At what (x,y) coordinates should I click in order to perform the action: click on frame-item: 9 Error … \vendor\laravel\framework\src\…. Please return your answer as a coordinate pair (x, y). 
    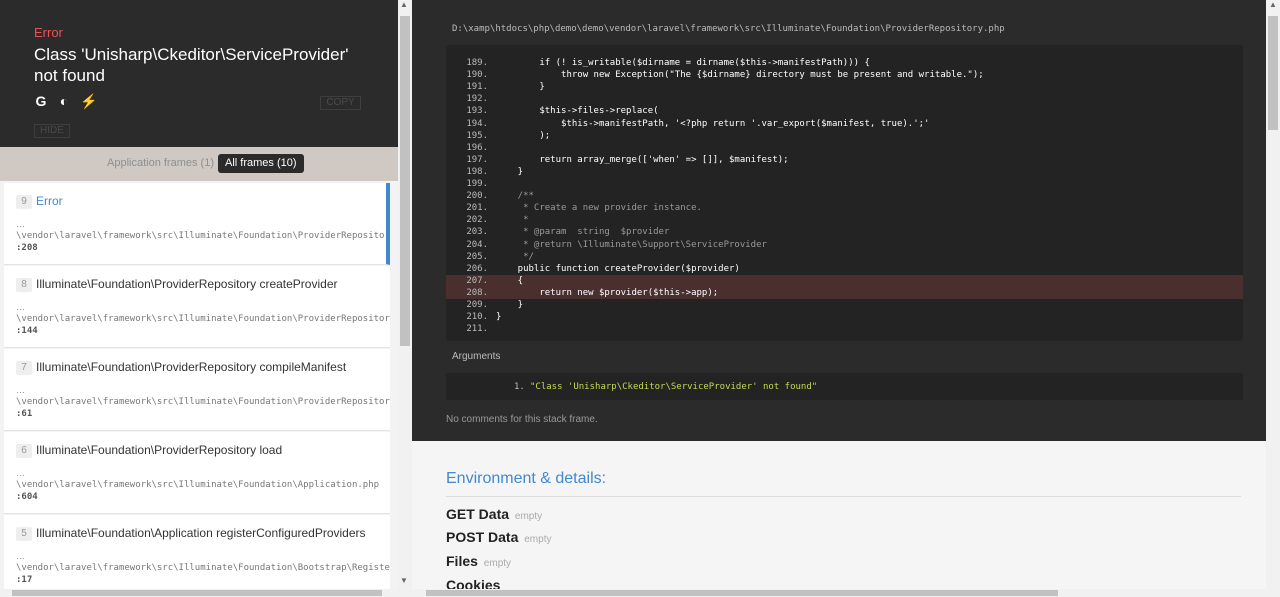
    Looking at the image, I should click on (197, 224).